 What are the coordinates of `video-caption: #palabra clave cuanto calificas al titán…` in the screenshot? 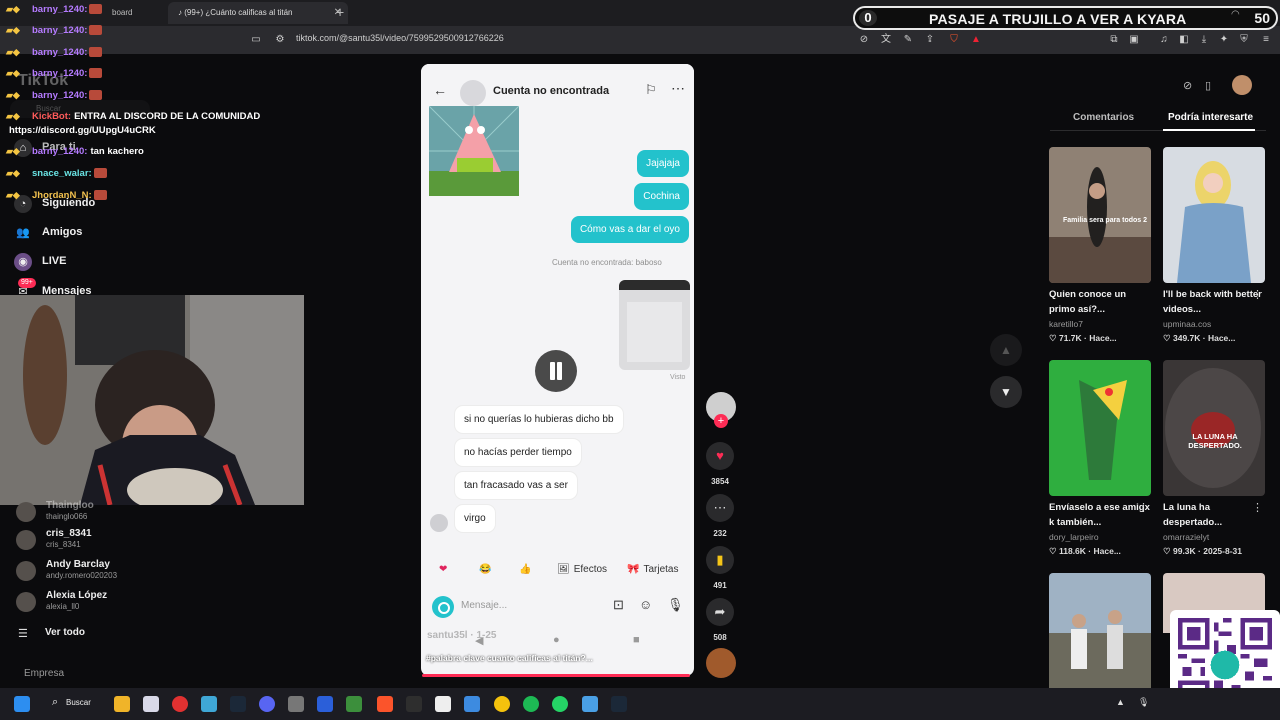 It's located at (509, 658).